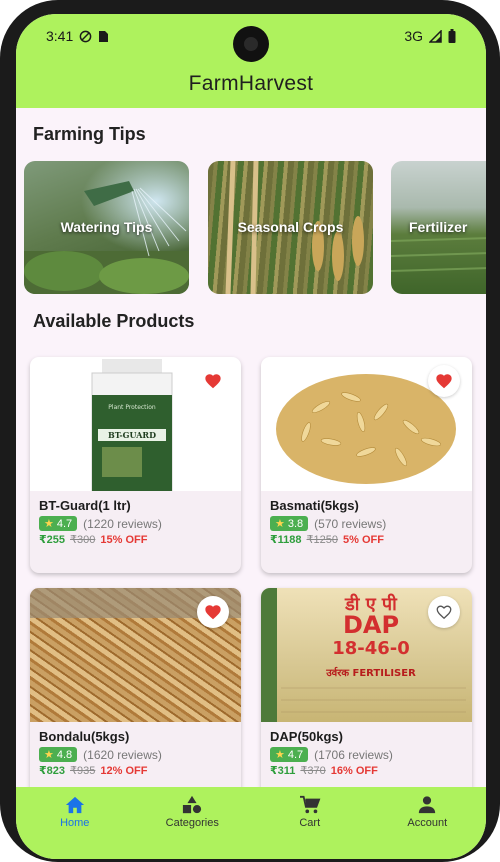 This screenshot has width=500, height=862. What do you see at coordinates (251, 83) in the screenshot?
I see `app-title: FarmHarvest` at bounding box center [251, 83].